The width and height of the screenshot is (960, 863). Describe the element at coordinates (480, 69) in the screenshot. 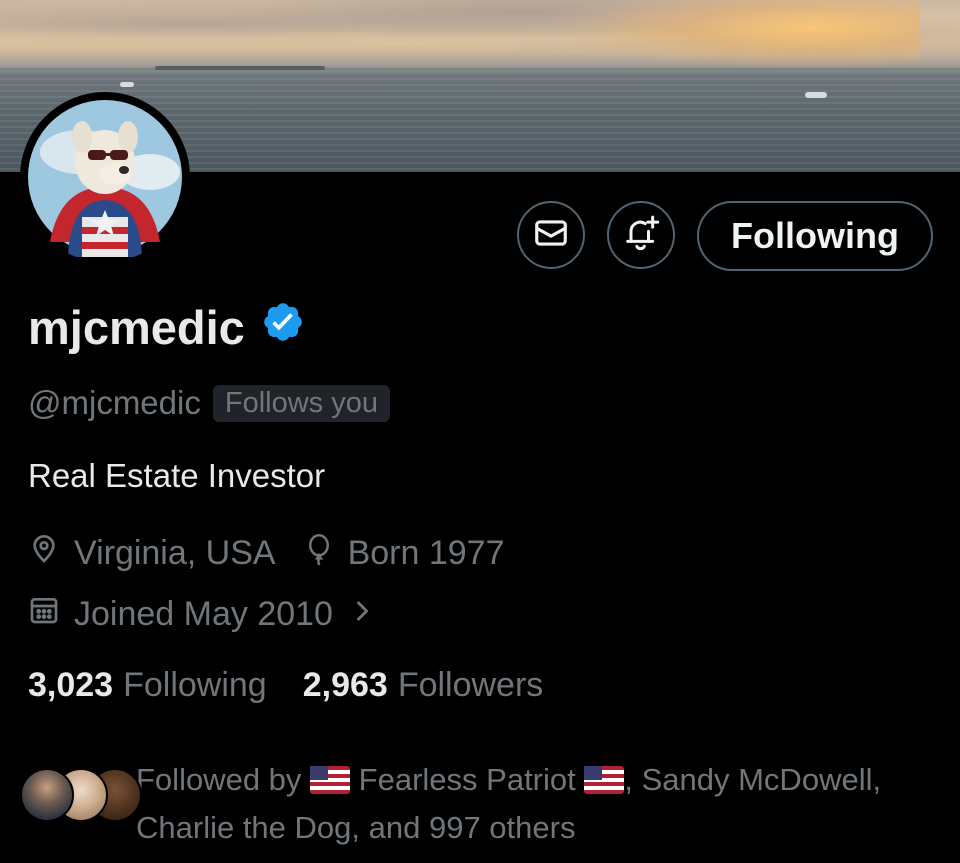

I see `banner-horizon` at that location.